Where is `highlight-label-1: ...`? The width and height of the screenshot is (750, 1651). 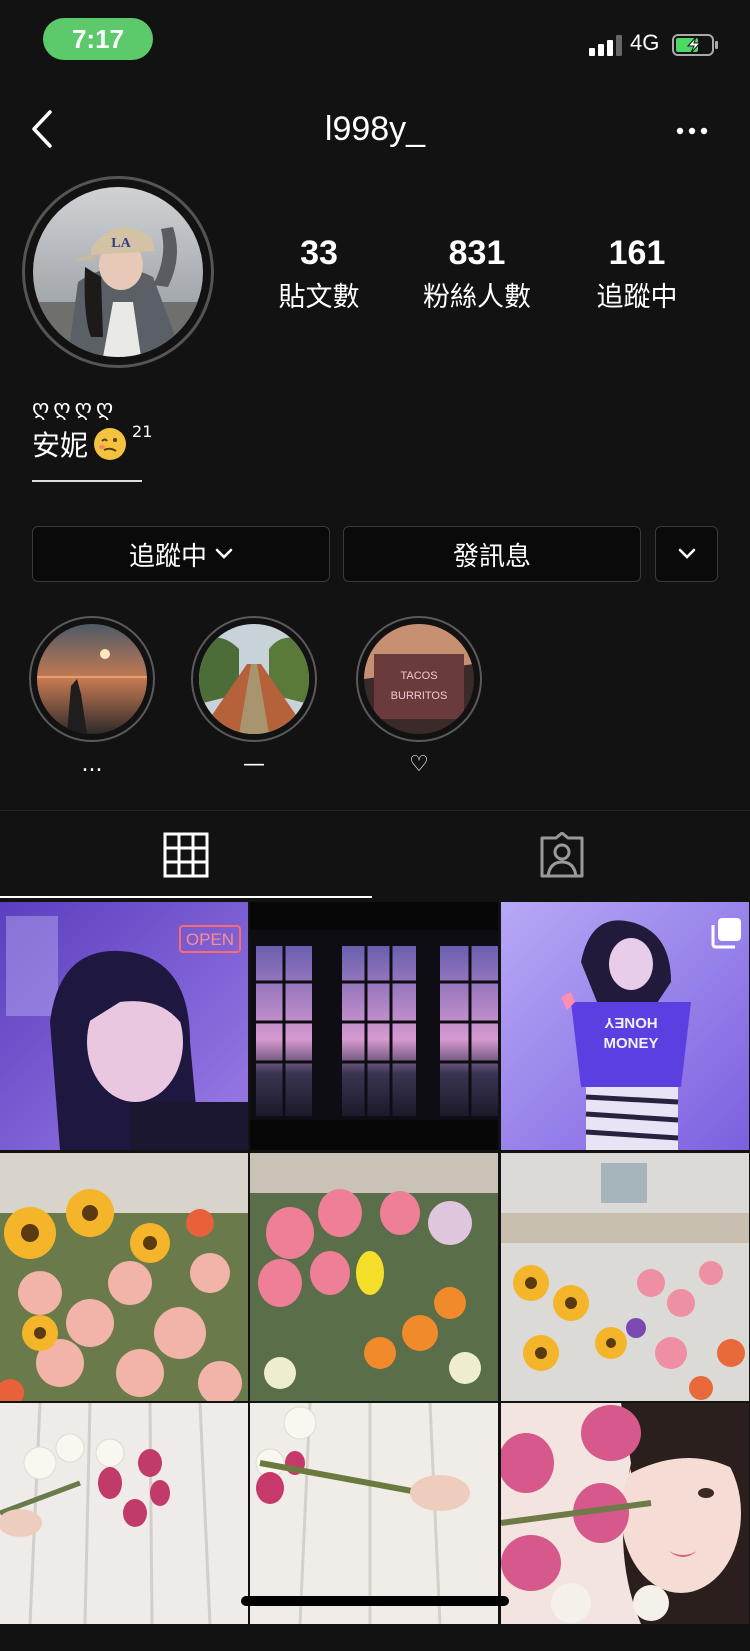 highlight-label-1: ... is located at coordinates (92, 764).